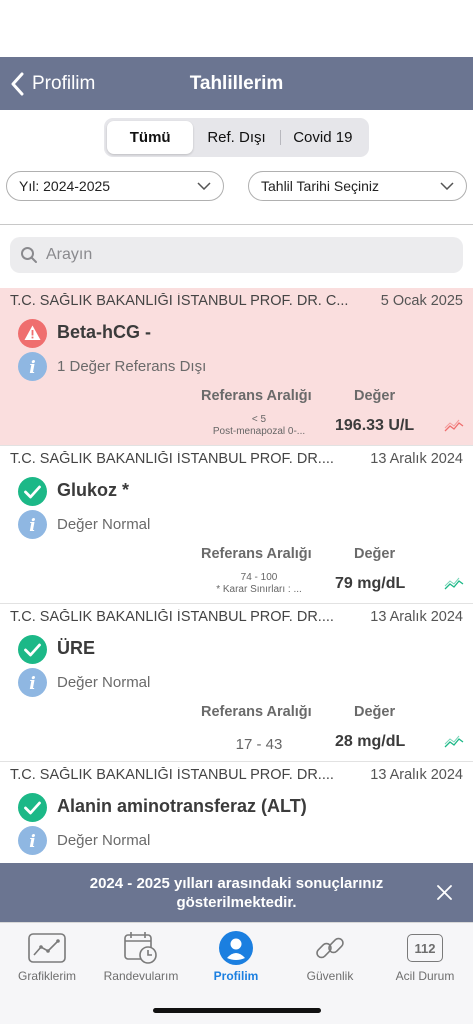  Describe the element at coordinates (375, 425) in the screenshot. I see `result-value: 196.33 U/L` at that location.